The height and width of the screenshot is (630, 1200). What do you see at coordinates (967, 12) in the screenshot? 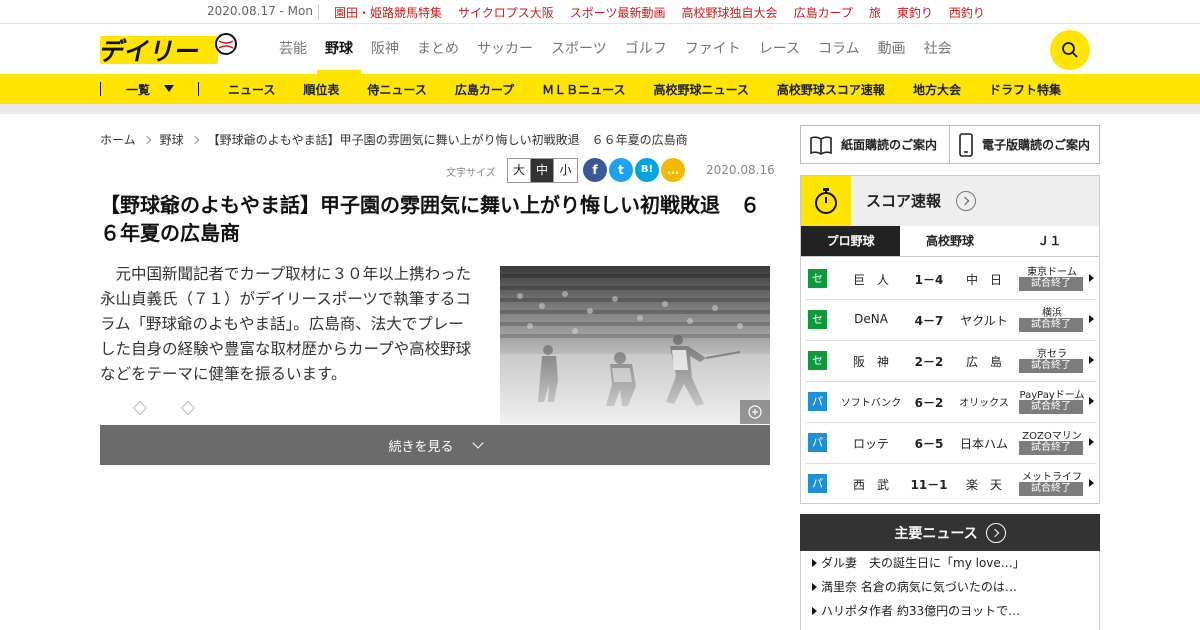
I see `featured-link: 西釣り` at bounding box center [967, 12].